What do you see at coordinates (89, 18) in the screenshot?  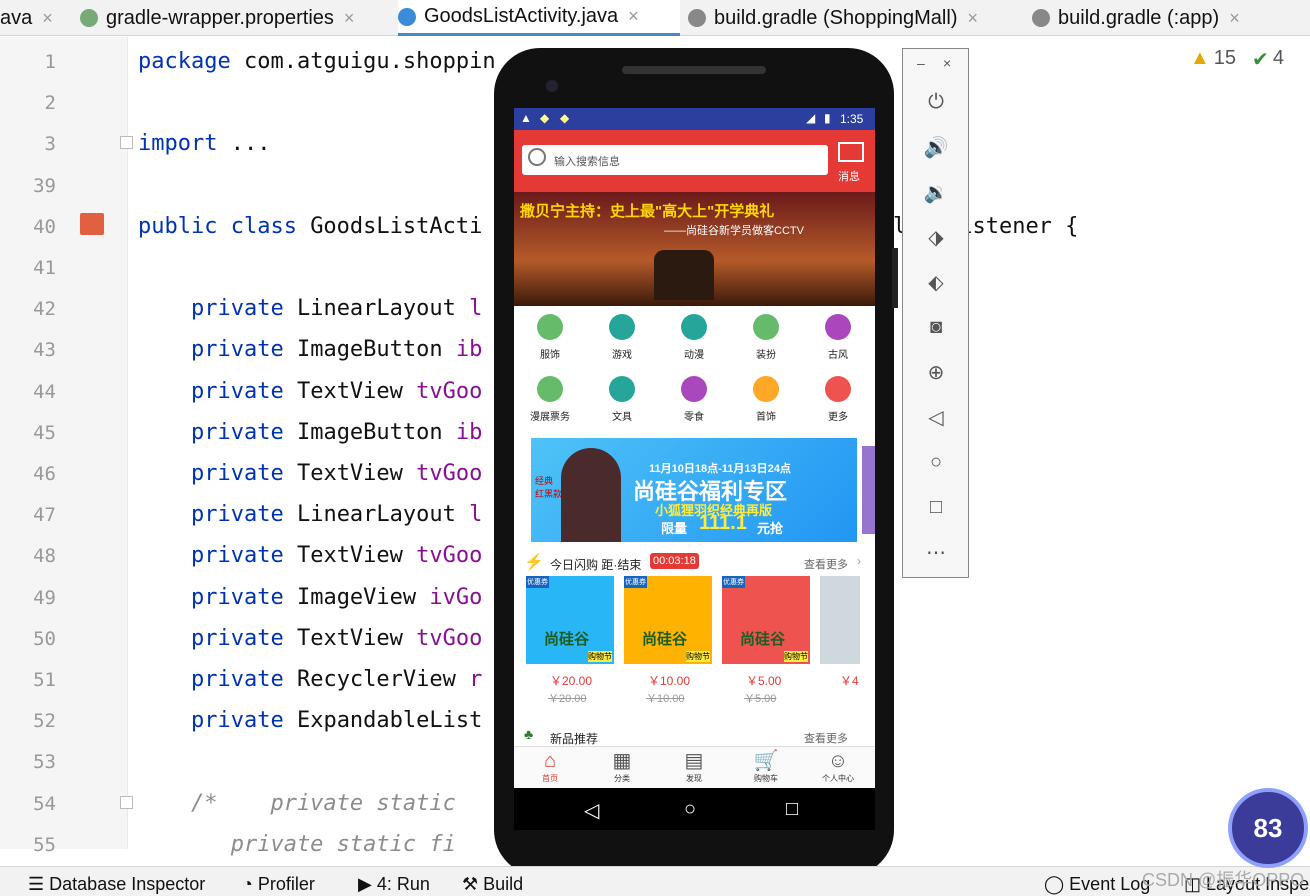 I see `file-icon` at bounding box center [89, 18].